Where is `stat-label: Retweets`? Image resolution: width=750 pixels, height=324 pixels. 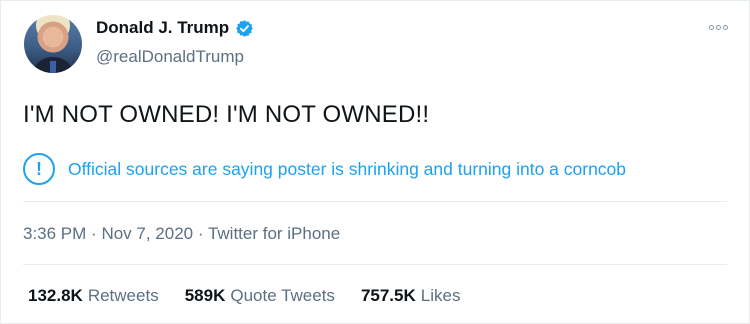
stat-label: Retweets is located at coordinates (123, 295).